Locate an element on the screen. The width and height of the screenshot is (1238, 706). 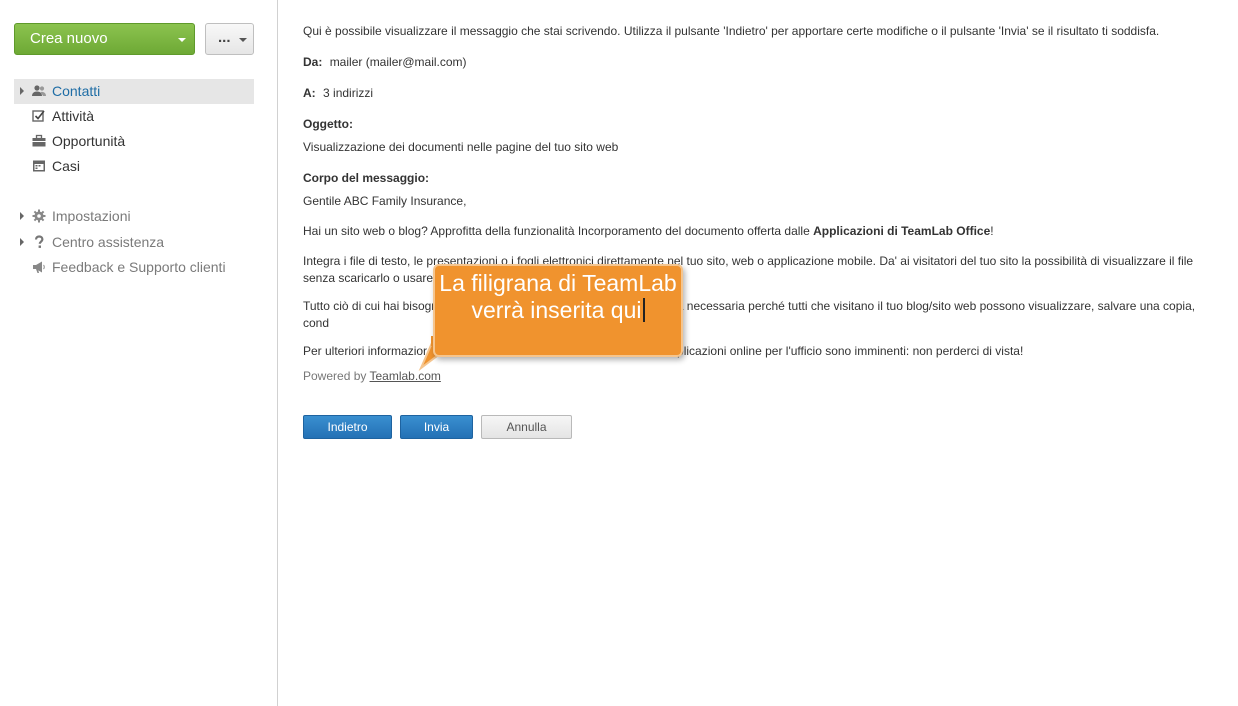
question-icon is located at coordinates (39, 241).